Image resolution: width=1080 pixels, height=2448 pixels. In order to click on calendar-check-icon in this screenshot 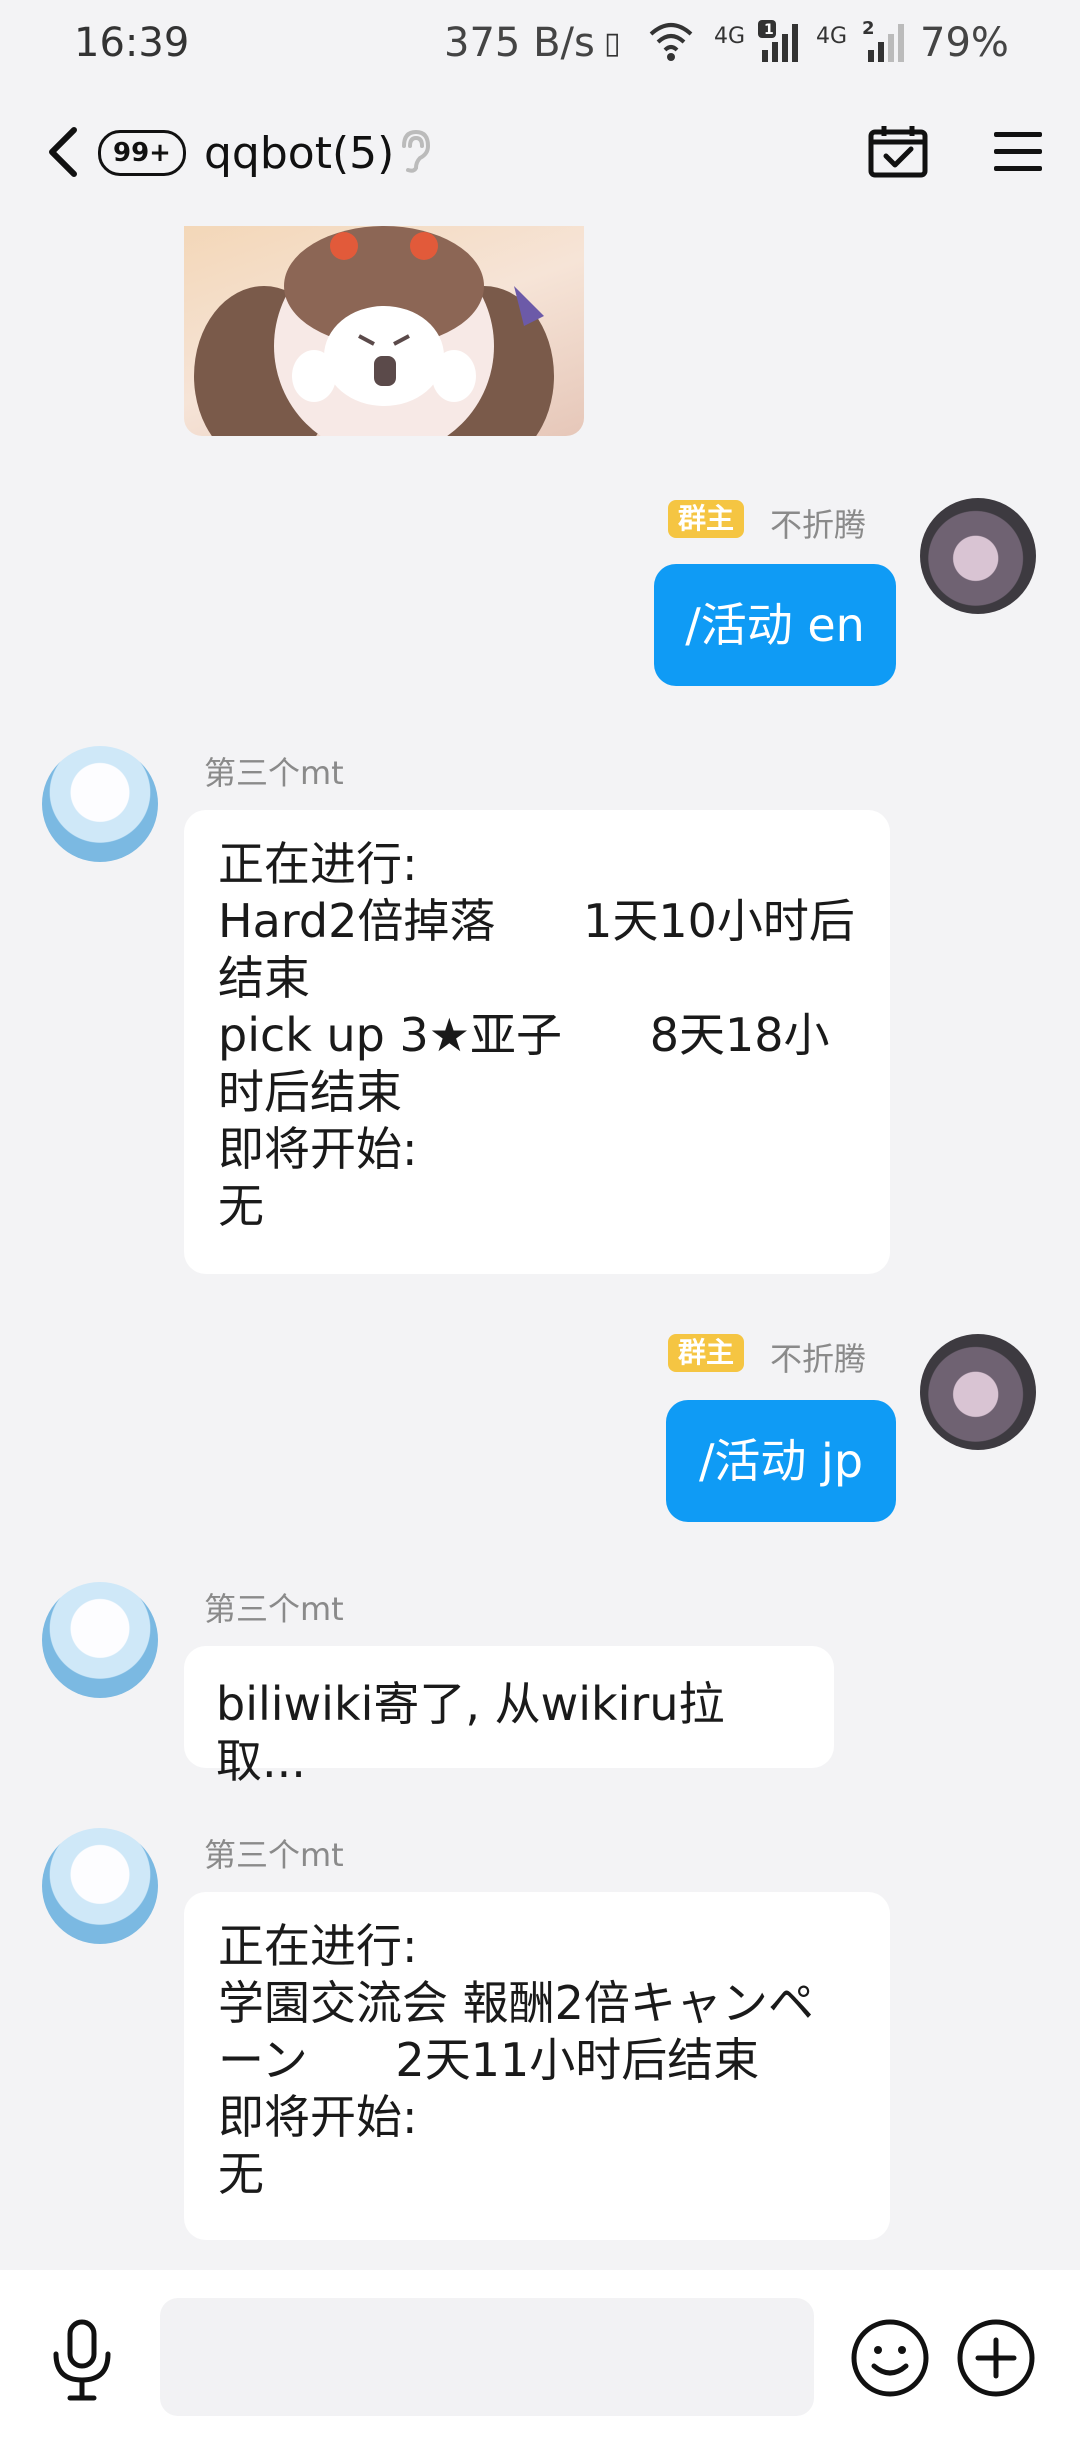, I will do `click(898, 152)`.